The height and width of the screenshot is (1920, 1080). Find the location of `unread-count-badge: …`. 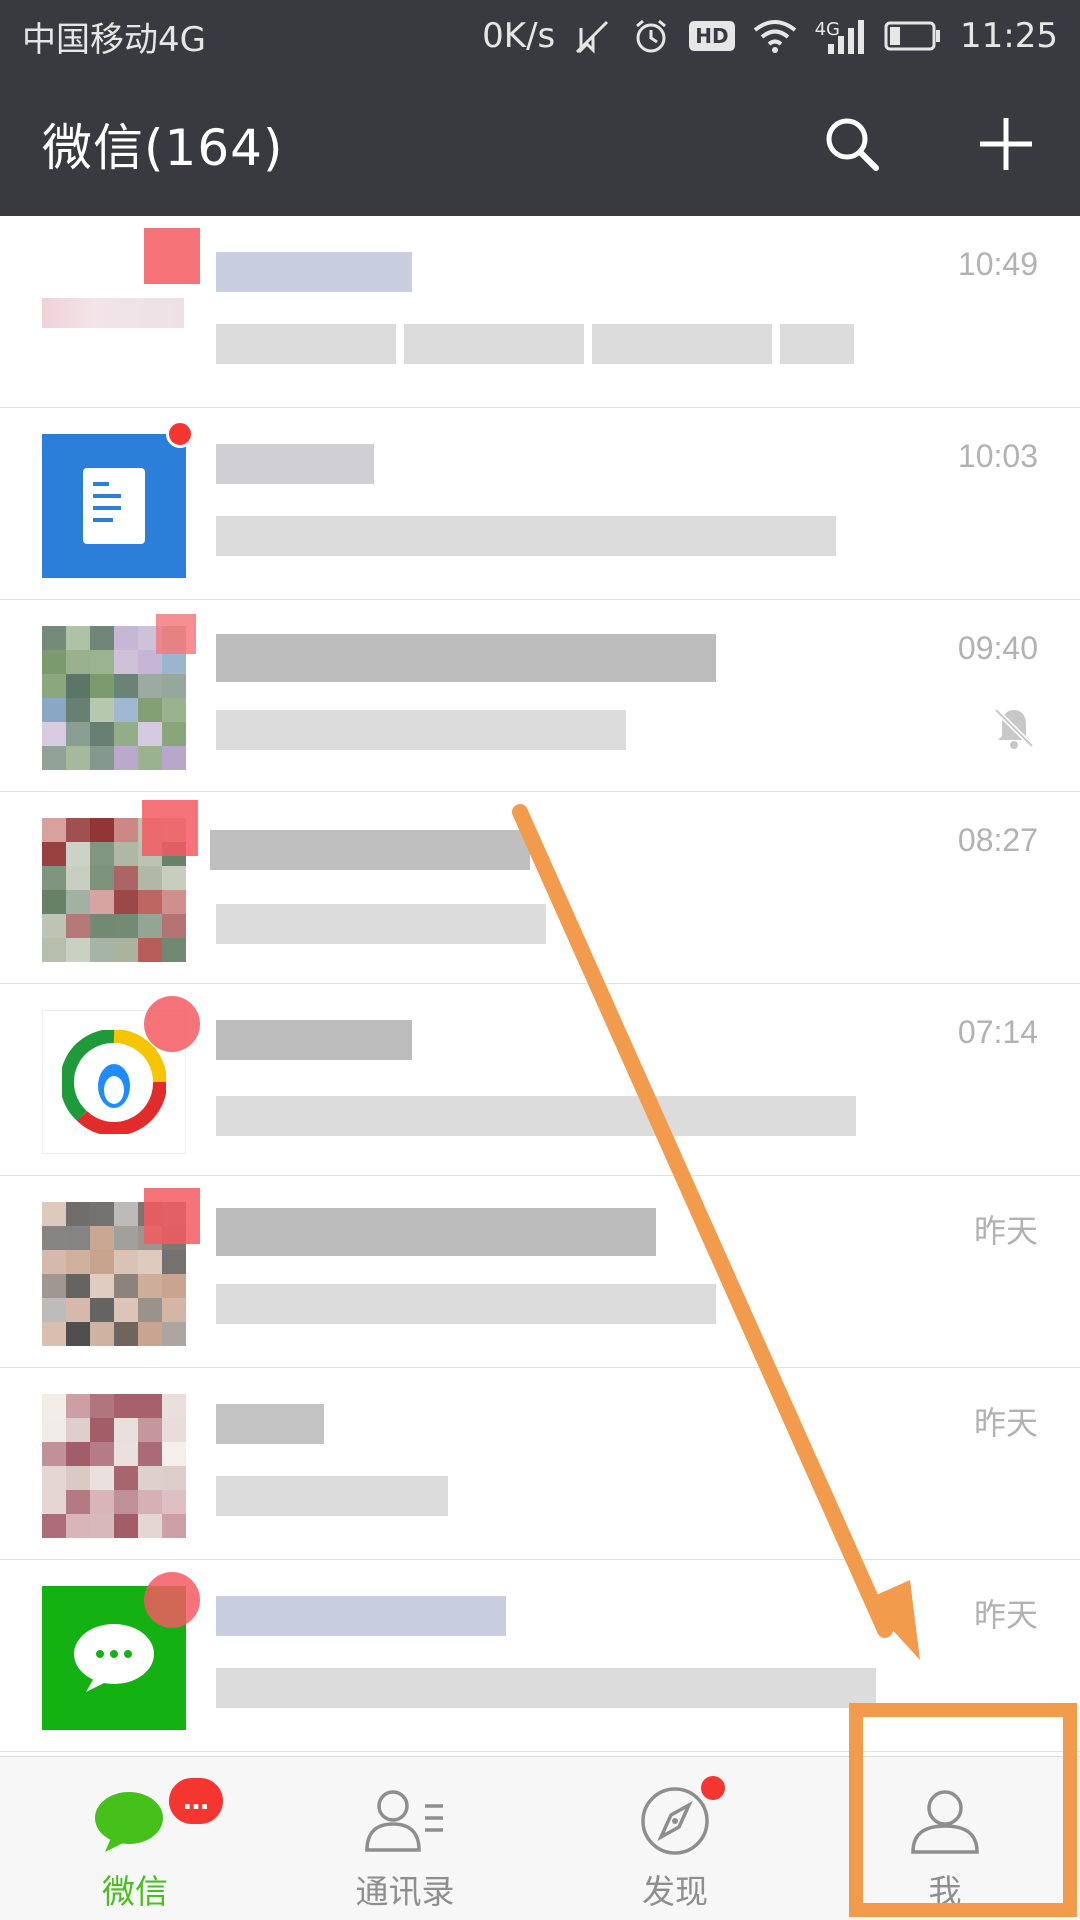

unread-count-badge: … is located at coordinates (196, 1801).